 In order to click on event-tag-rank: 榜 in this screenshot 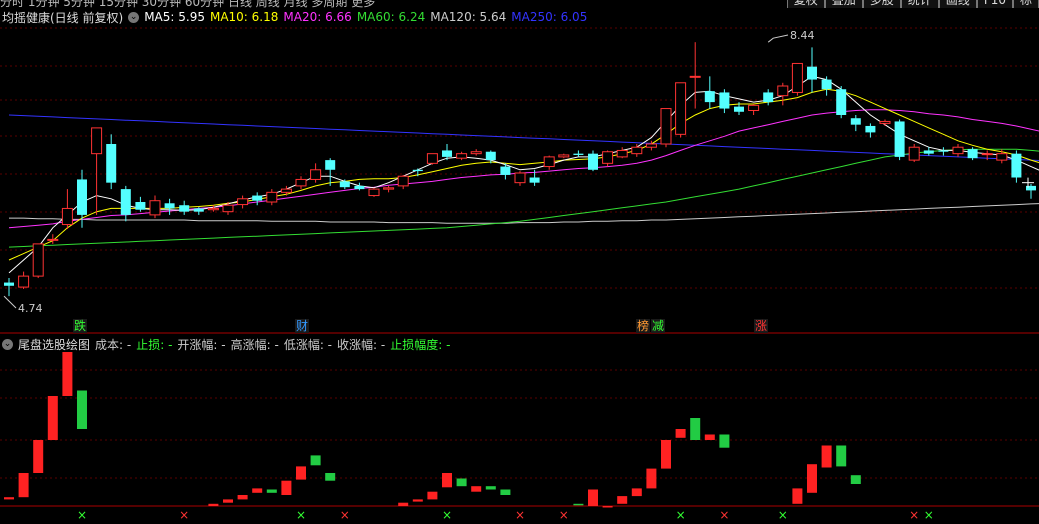, I will do `click(643, 326)`.